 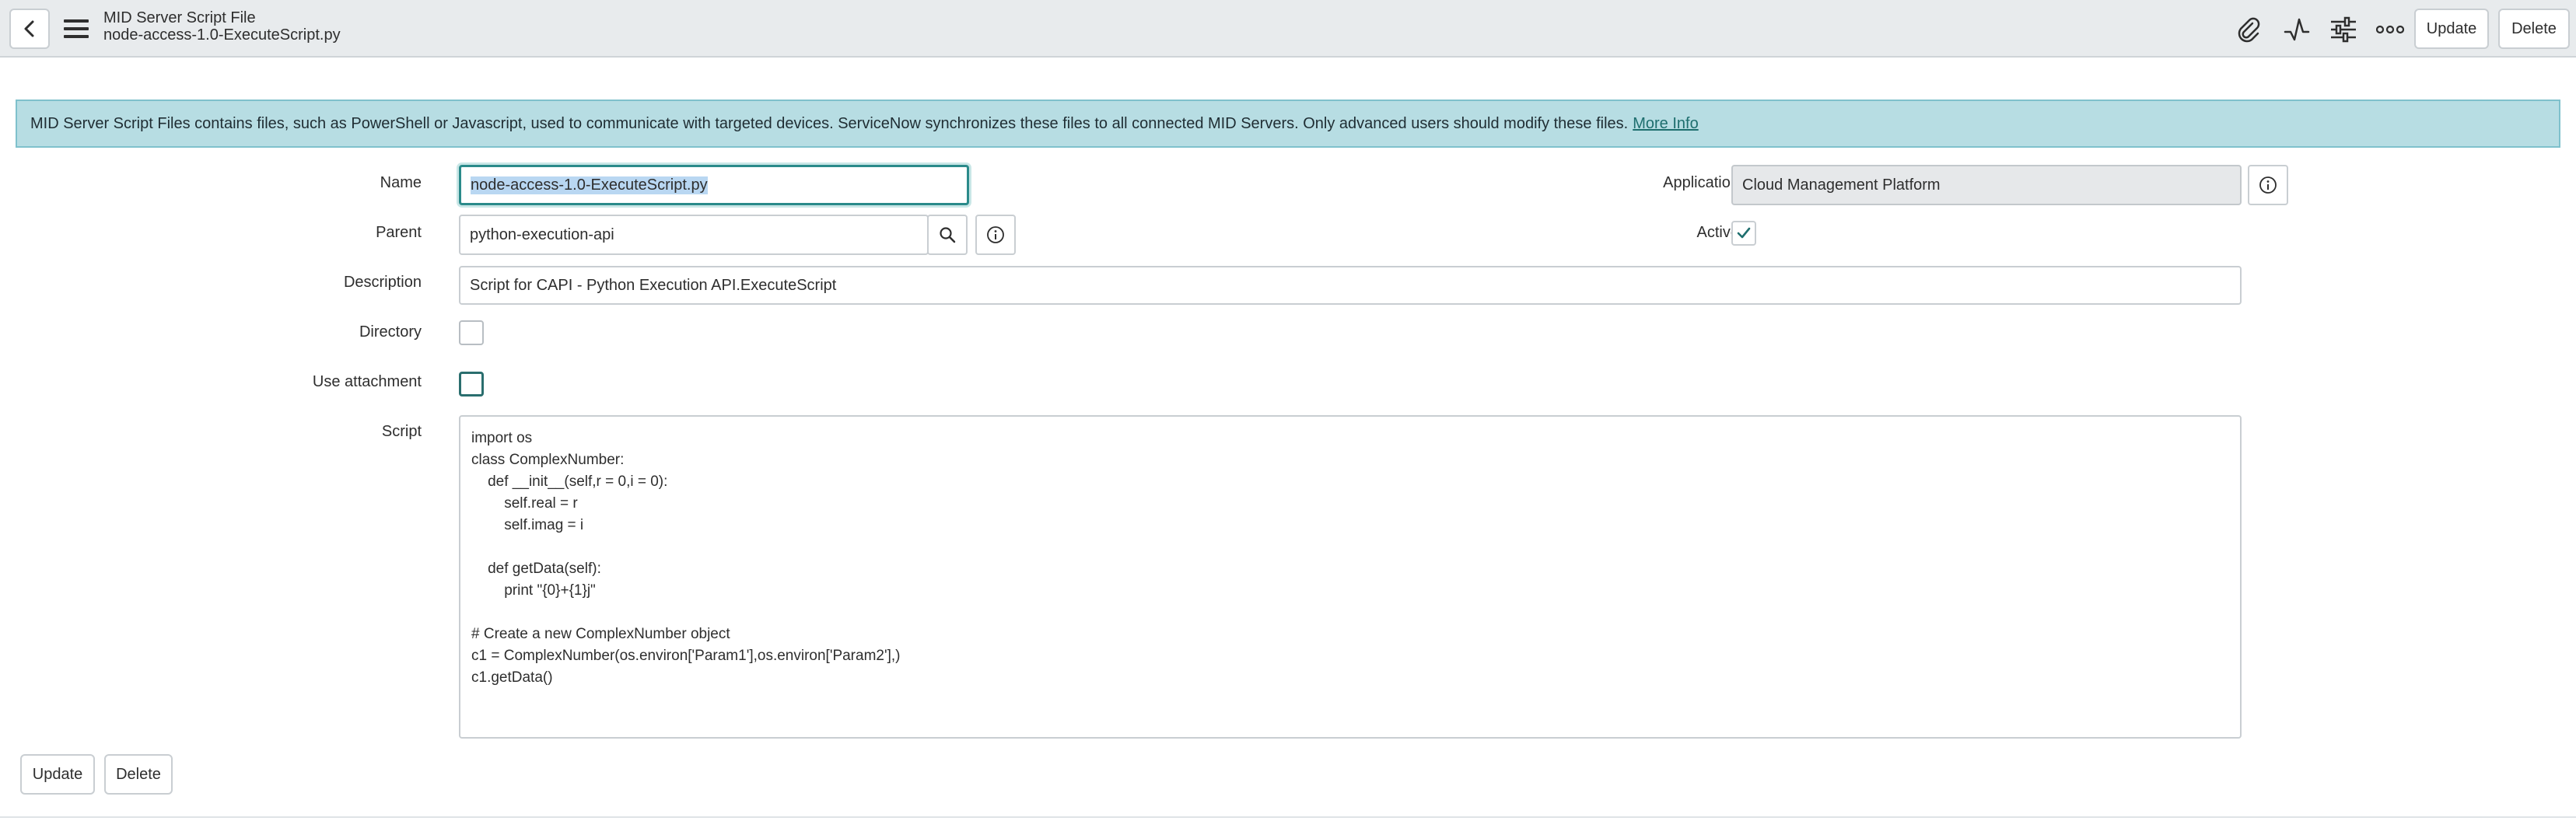 What do you see at coordinates (2248, 29) in the screenshot?
I see `paperclip-icon` at bounding box center [2248, 29].